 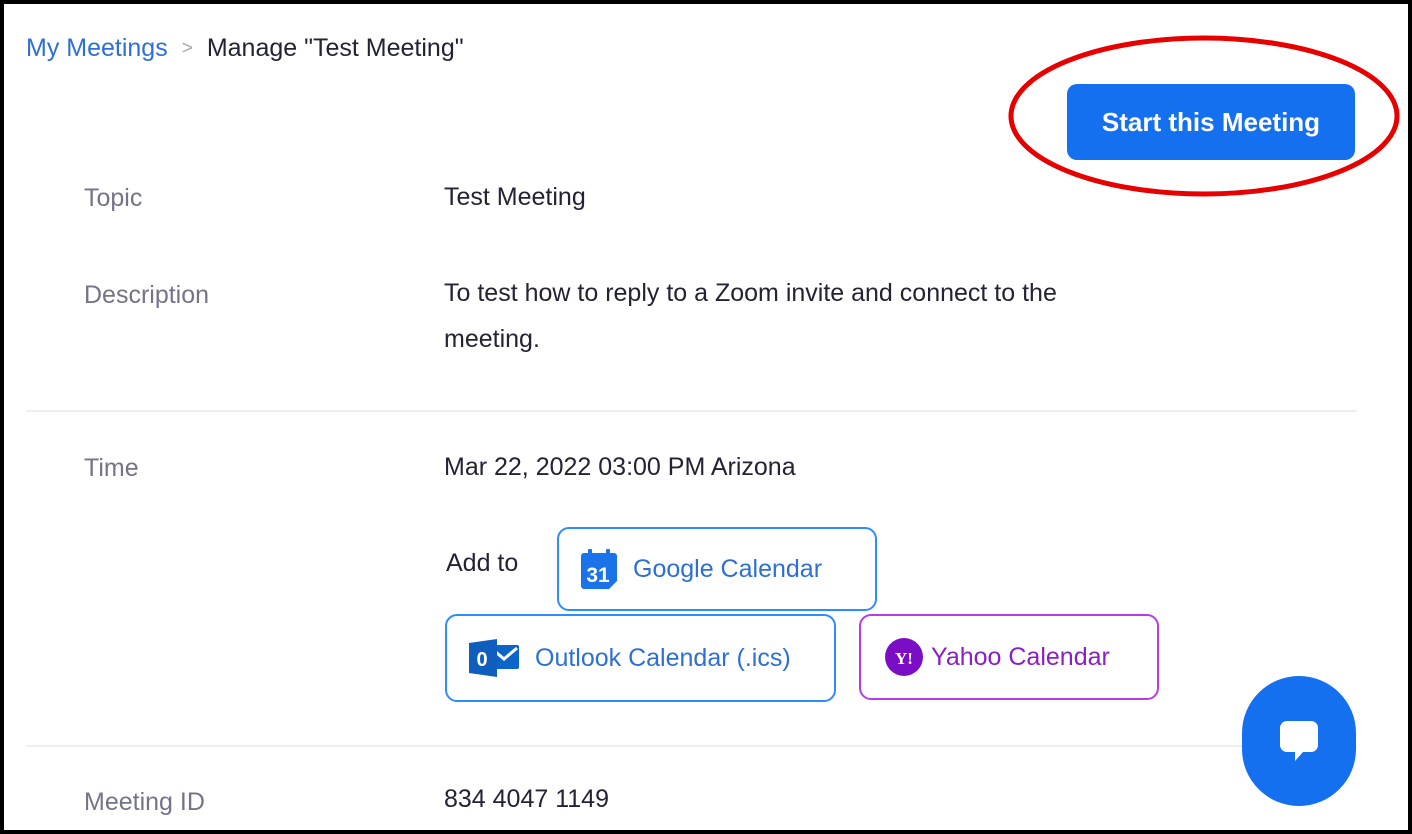 I want to click on yahoo-calendar-icon: Y!, so click(x=904, y=657).